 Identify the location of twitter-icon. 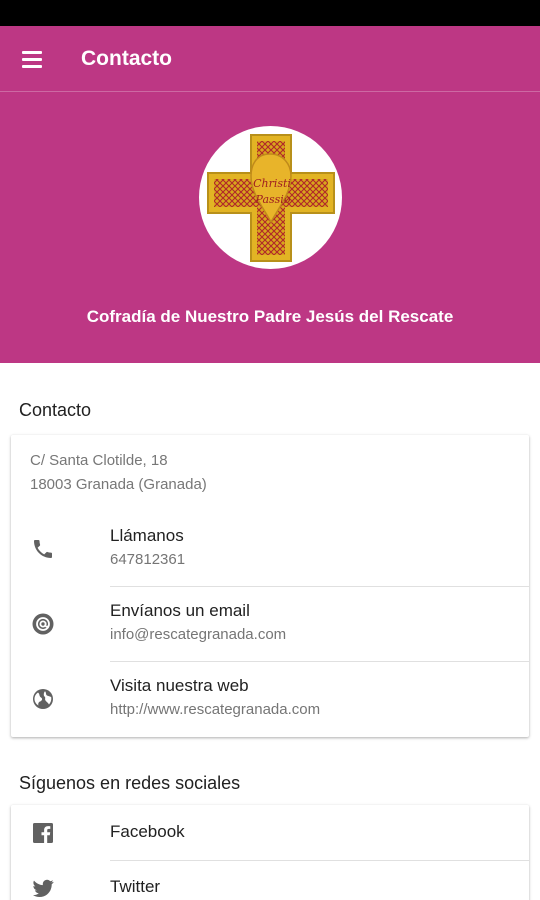
(43, 888).